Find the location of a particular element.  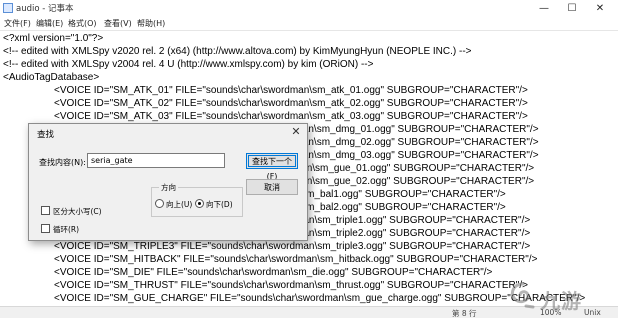

direction-down-label: 向下(D) is located at coordinates (219, 204).